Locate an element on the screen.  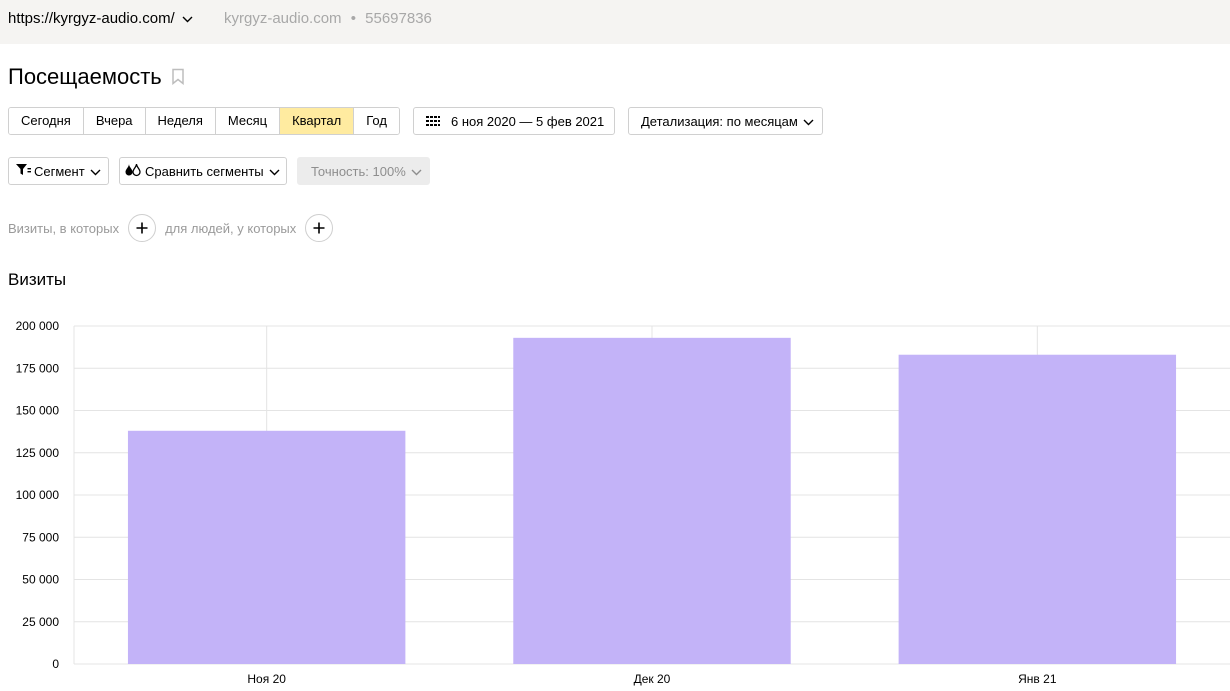
period-button: Сегодня is located at coordinates (46, 121).